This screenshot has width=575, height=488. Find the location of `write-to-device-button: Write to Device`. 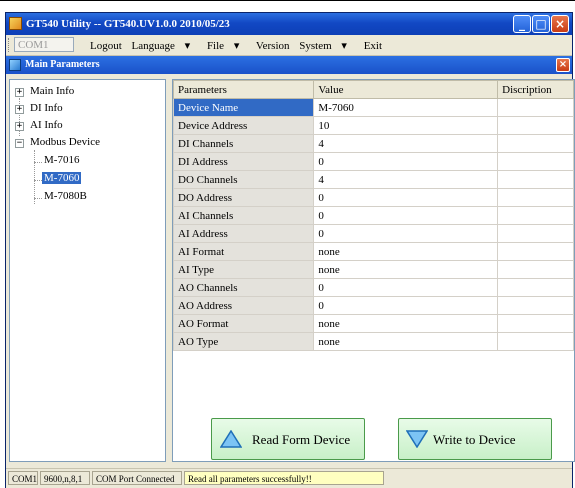

write-to-device-button: Write to Device is located at coordinates (475, 439).